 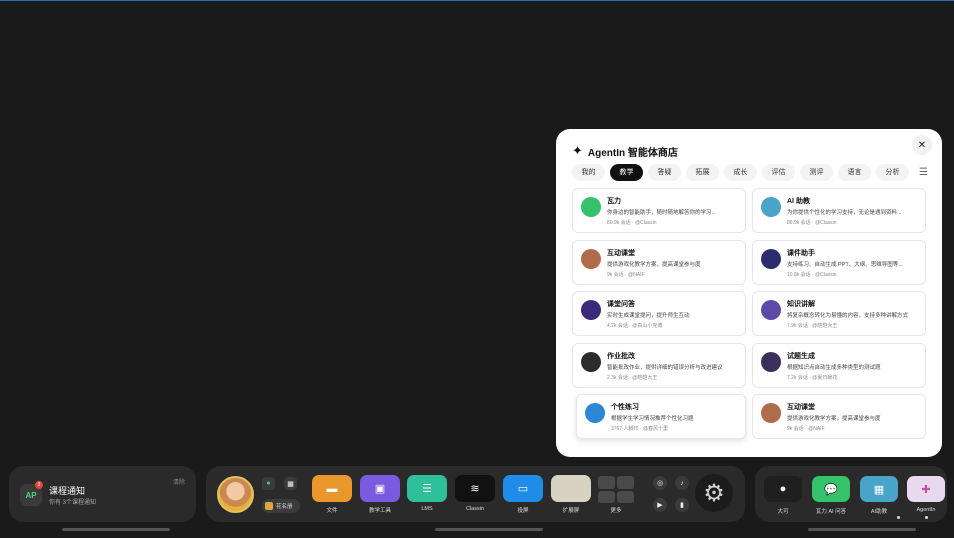 I want to click on app-classin: ≋ Classin, so click(x=475, y=493).